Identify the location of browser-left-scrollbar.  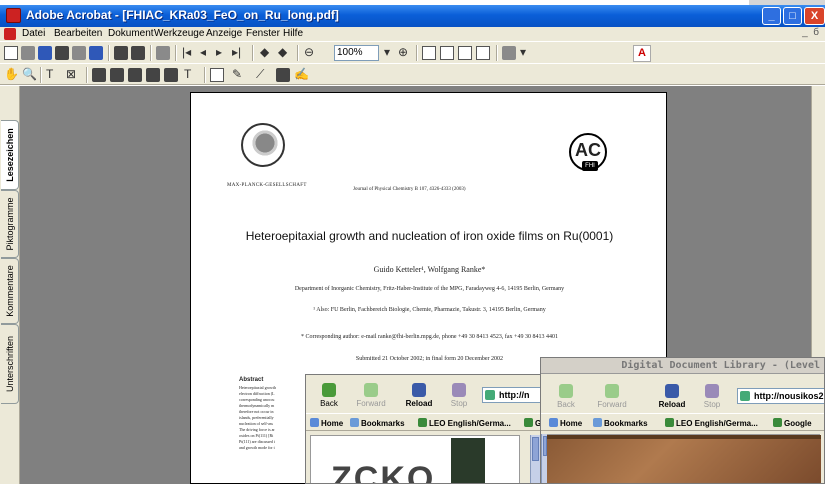
(535, 459).